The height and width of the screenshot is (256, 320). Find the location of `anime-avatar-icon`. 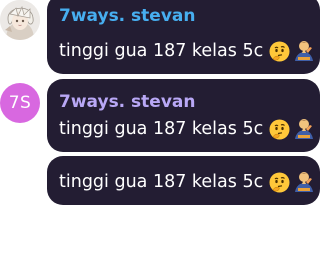

anime-avatar-icon is located at coordinates (20, 20).